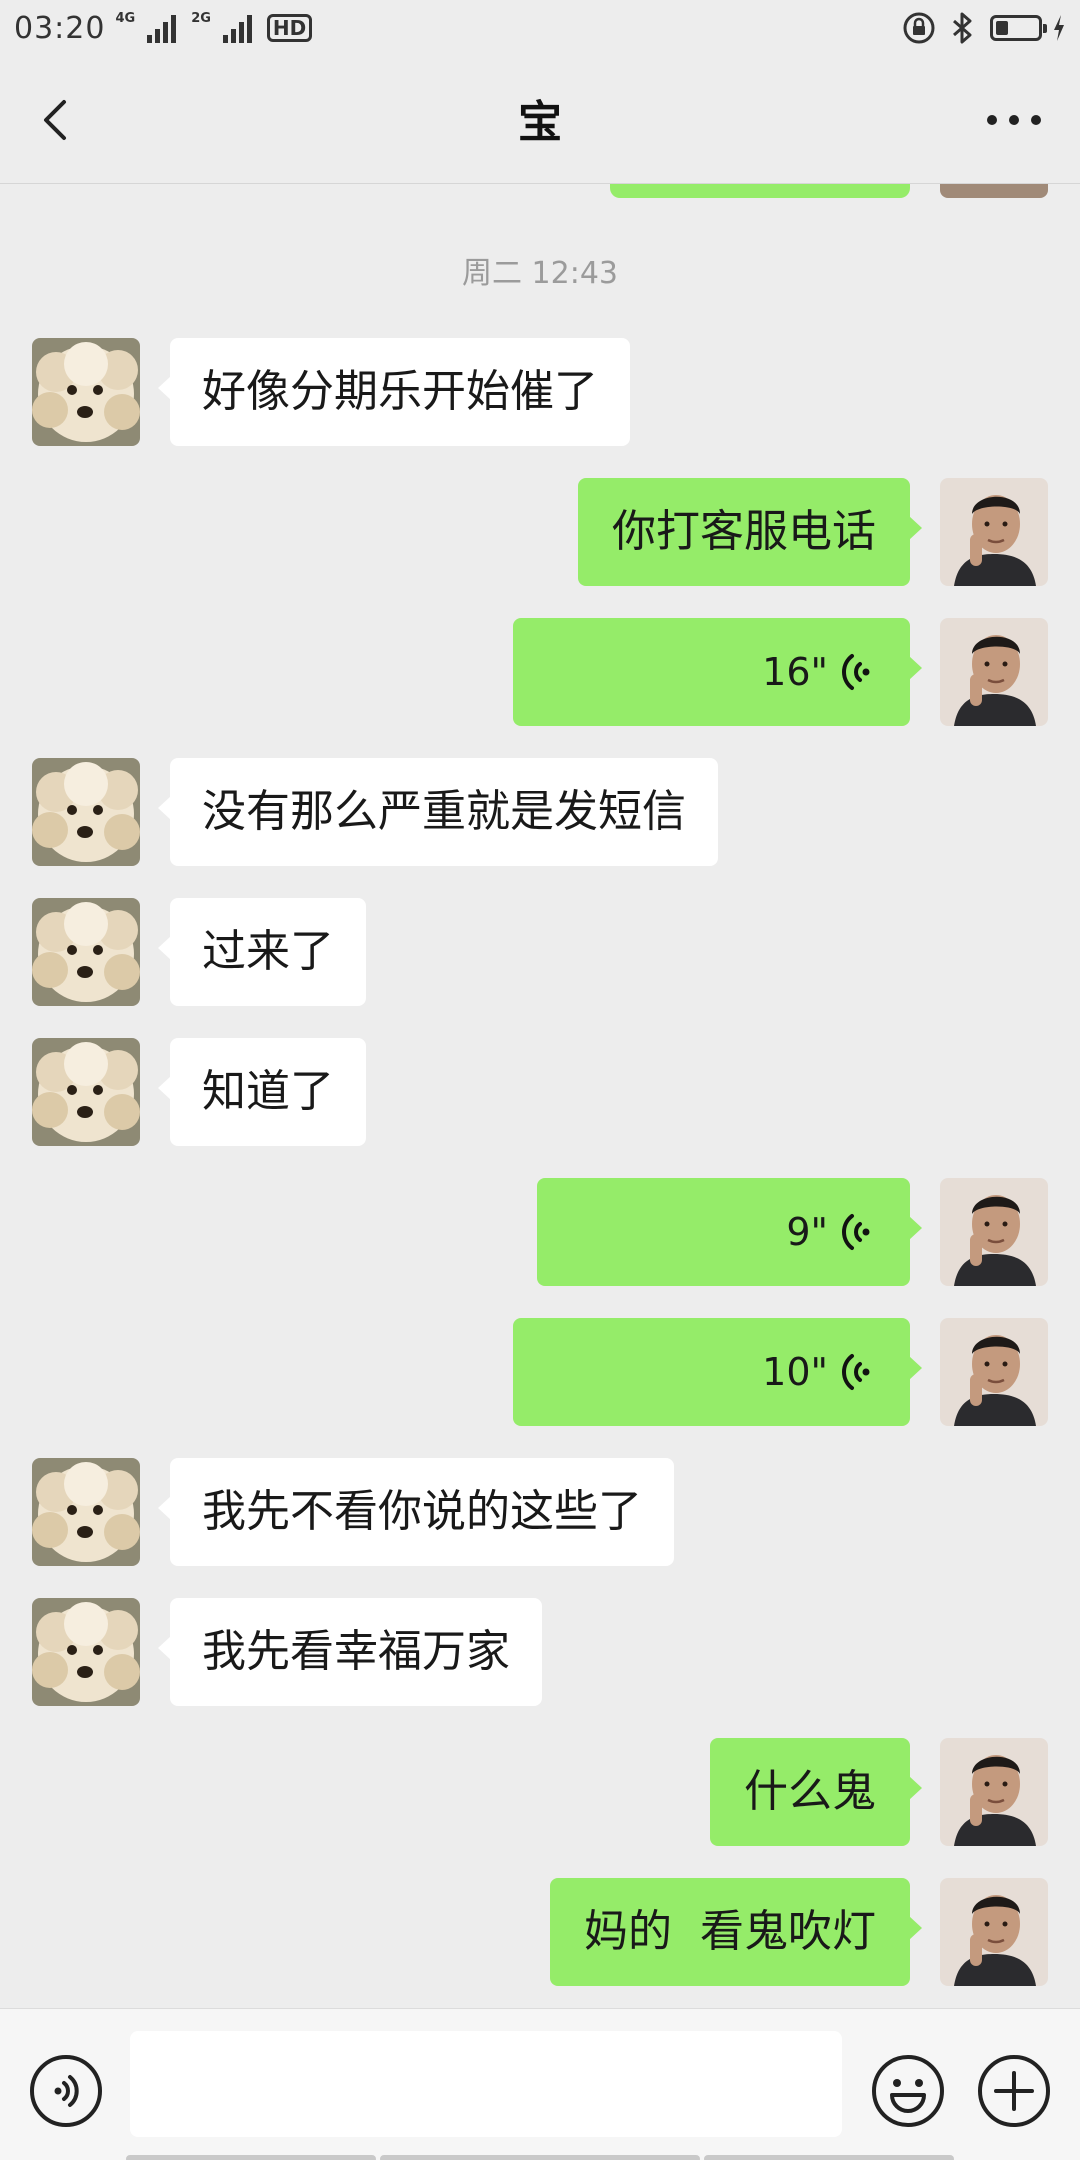 The height and width of the screenshot is (2160, 1080). Describe the element at coordinates (1002, 28) in the screenshot. I see `battery-level` at that location.